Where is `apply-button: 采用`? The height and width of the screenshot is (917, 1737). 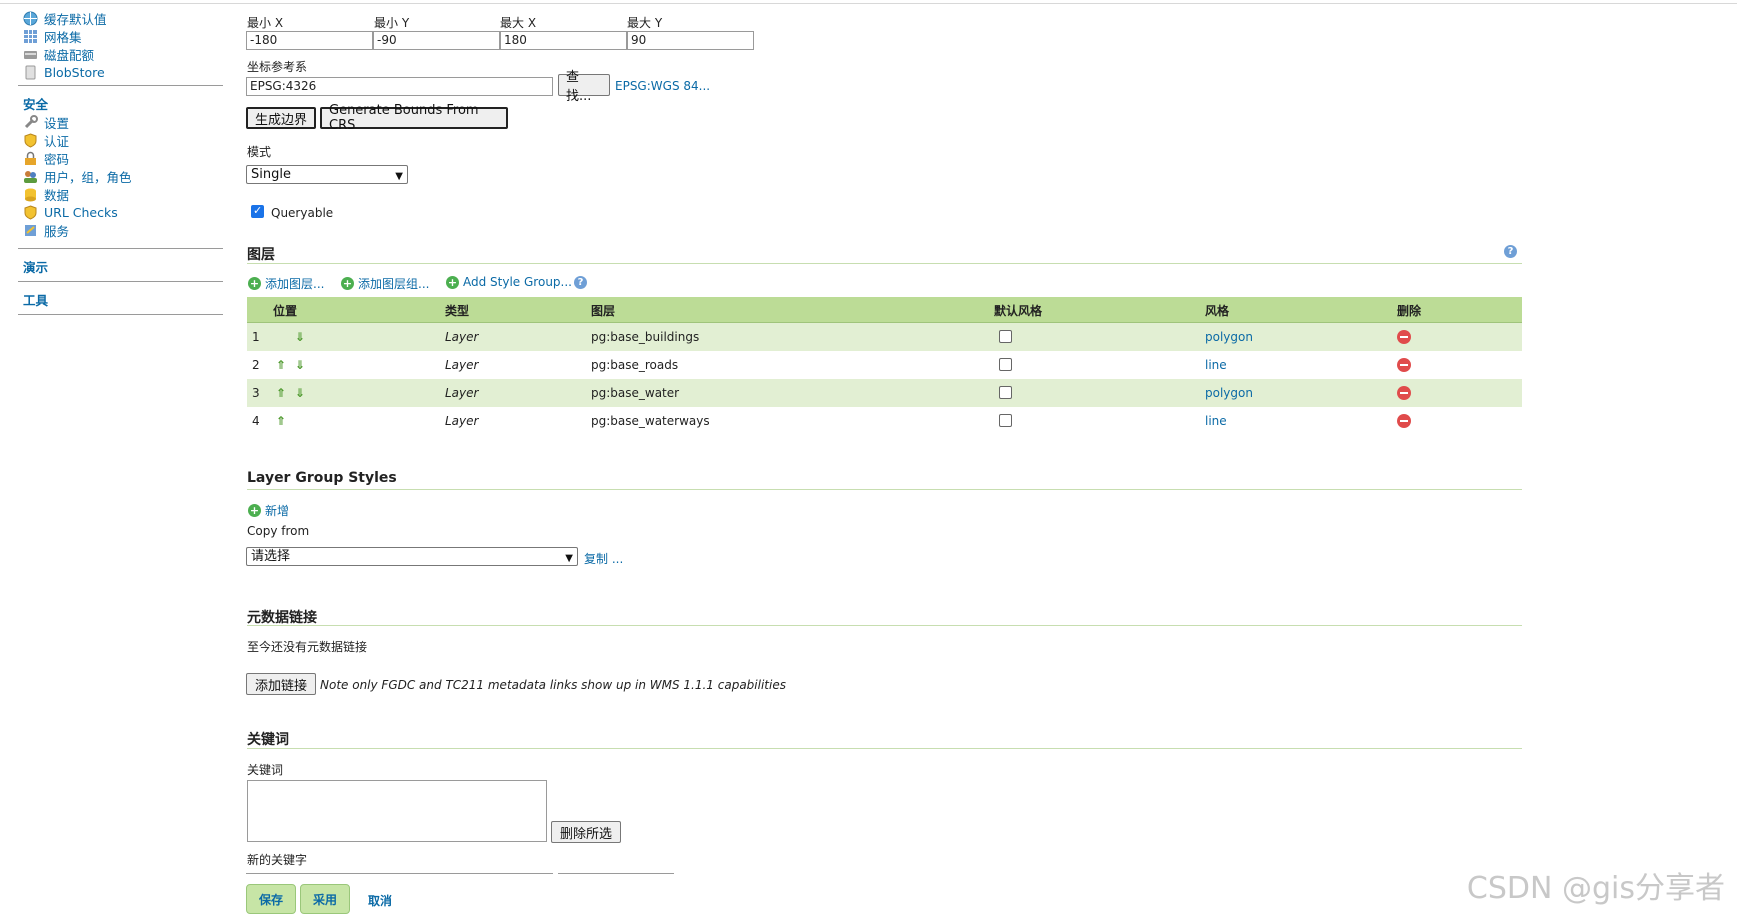
apply-button: 采用 is located at coordinates (325, 899).